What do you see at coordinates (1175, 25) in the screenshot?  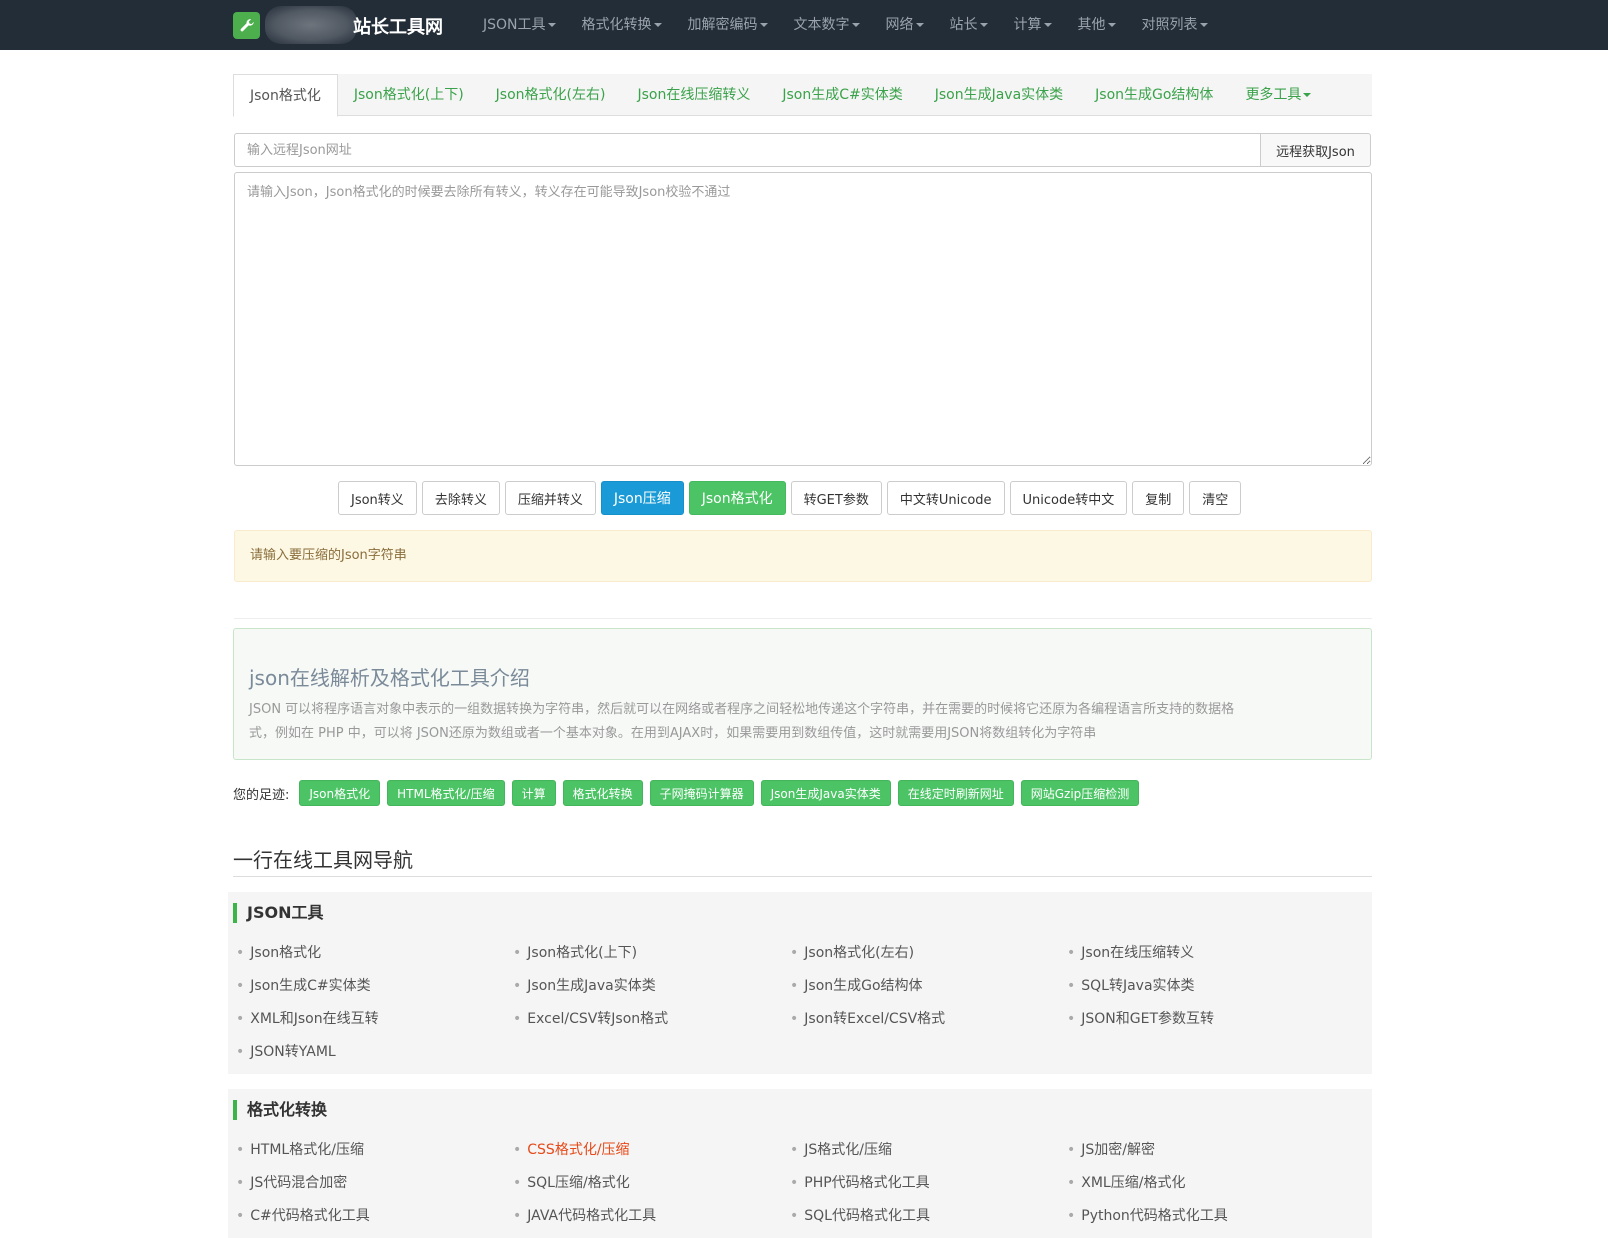 I see `menu-reference-list: 对照列表` at bounding box center [1175, 25].